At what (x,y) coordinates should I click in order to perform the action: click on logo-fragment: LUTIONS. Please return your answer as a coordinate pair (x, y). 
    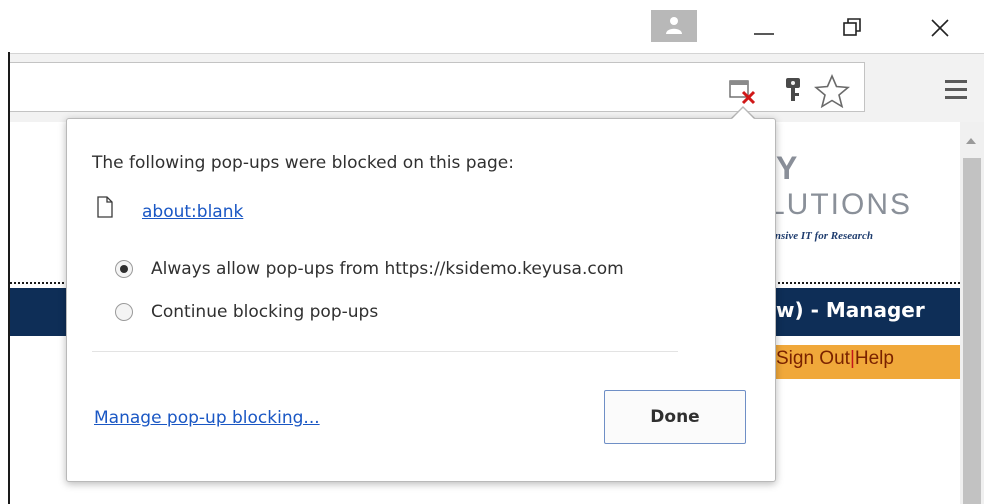
    Looking at the image, I should click on (840, 204).